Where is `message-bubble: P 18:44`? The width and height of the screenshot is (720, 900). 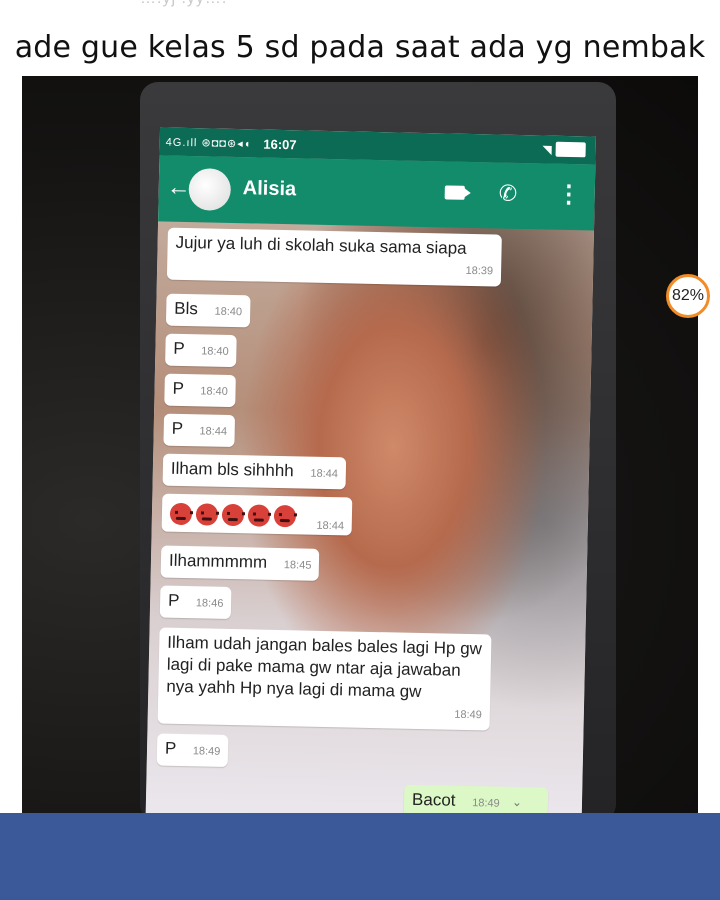
message-bubble: P 18:44 is located at coordinates (199, 430).